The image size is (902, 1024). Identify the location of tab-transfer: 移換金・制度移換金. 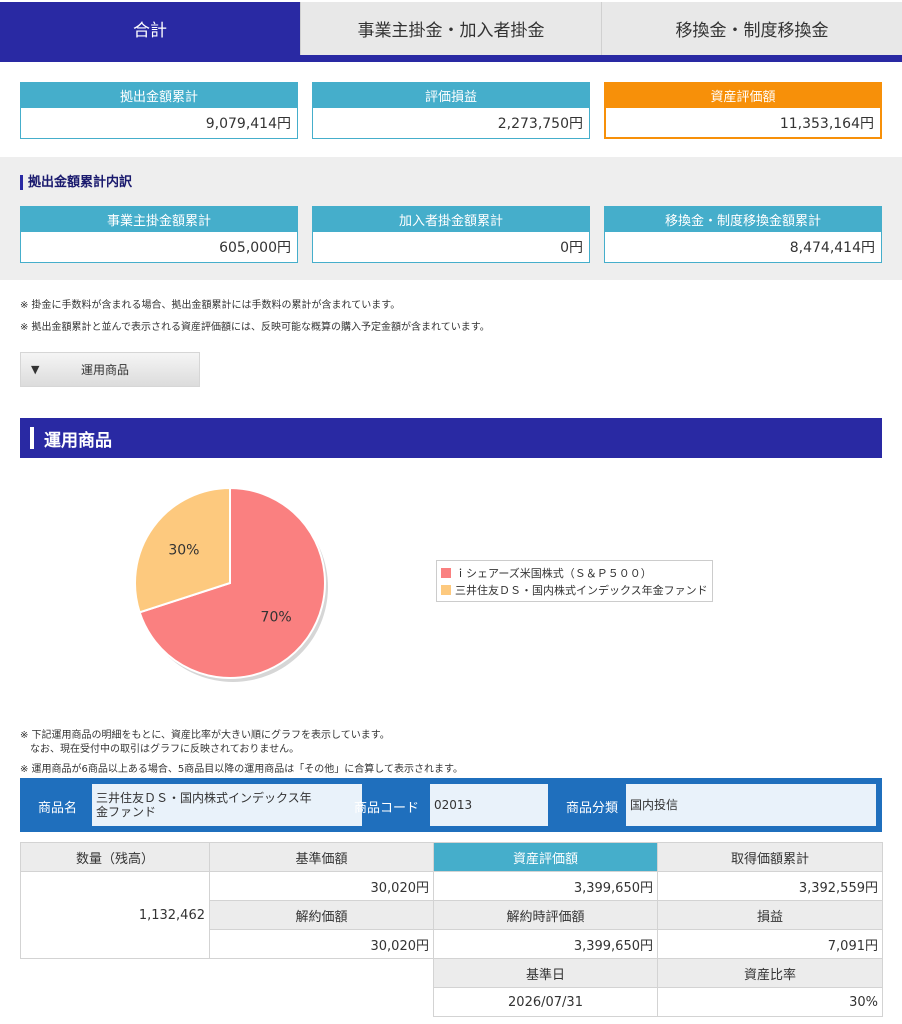
(751, 28).